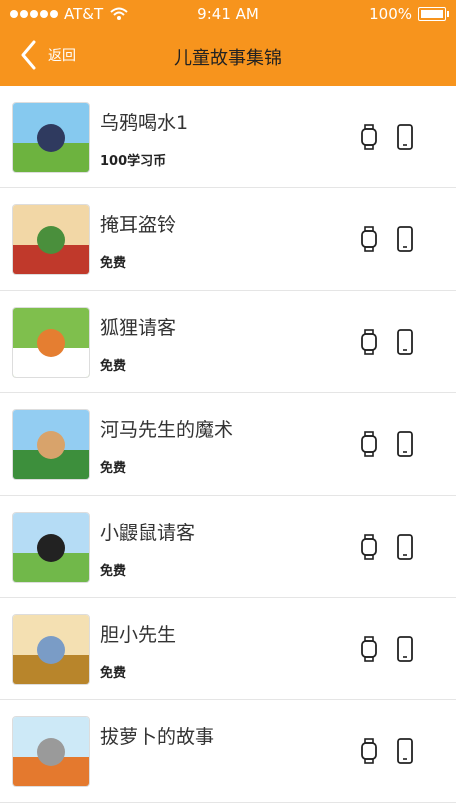 The image size is (456, 803). I want to click on battery-icon, so click(433, 14).